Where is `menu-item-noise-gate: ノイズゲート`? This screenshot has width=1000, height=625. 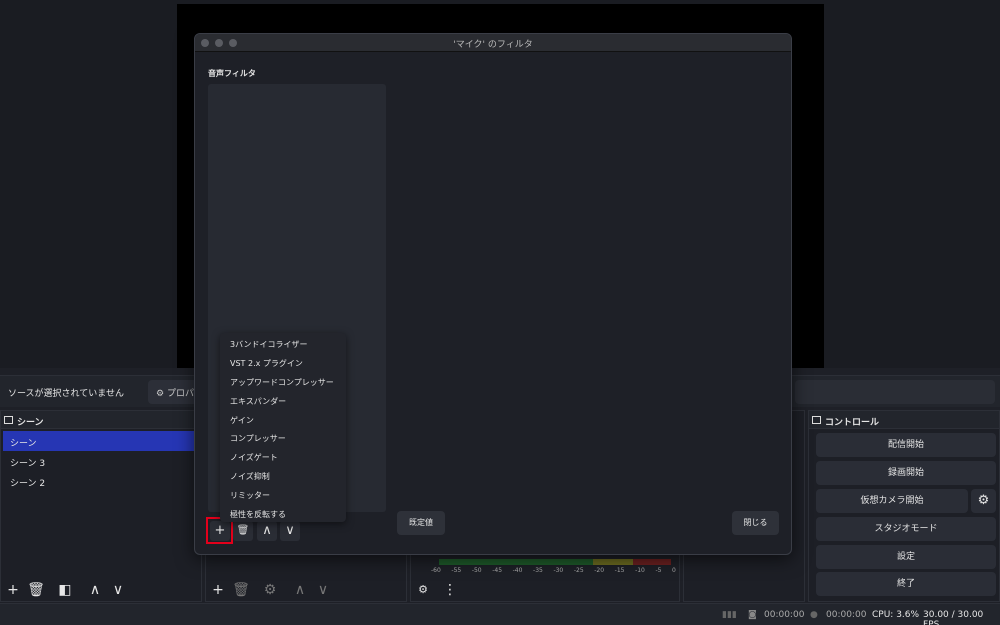 menu-item-noise-gate: ノイズゲート is located at coordinates (283, 457).